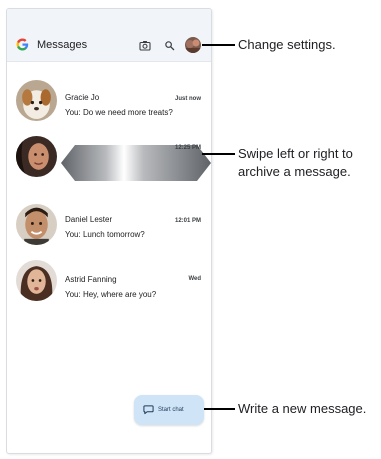 This screenshot has width=381, height=459. Describe the element at coordinates (91, 279) in the screenshot. I see `contact-name: Astrid Fanning` at that location.